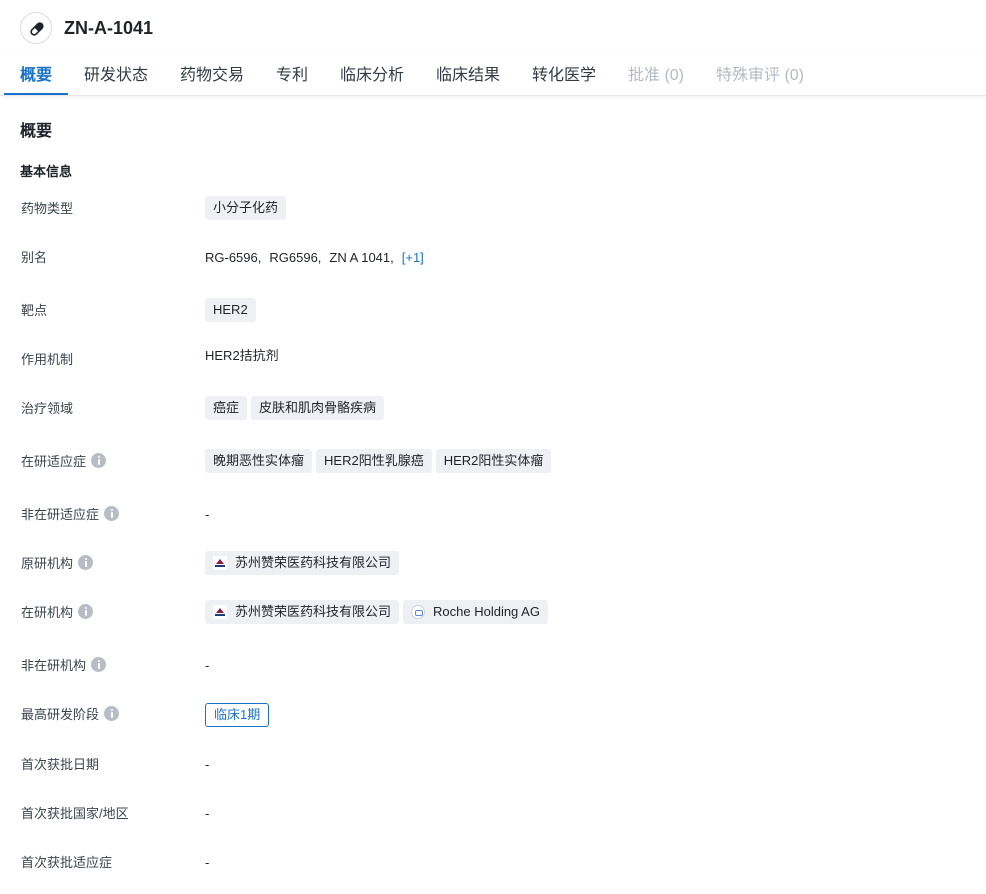  I want to click on tab-clinical-analysis: 临床分析, so click(372, 76).